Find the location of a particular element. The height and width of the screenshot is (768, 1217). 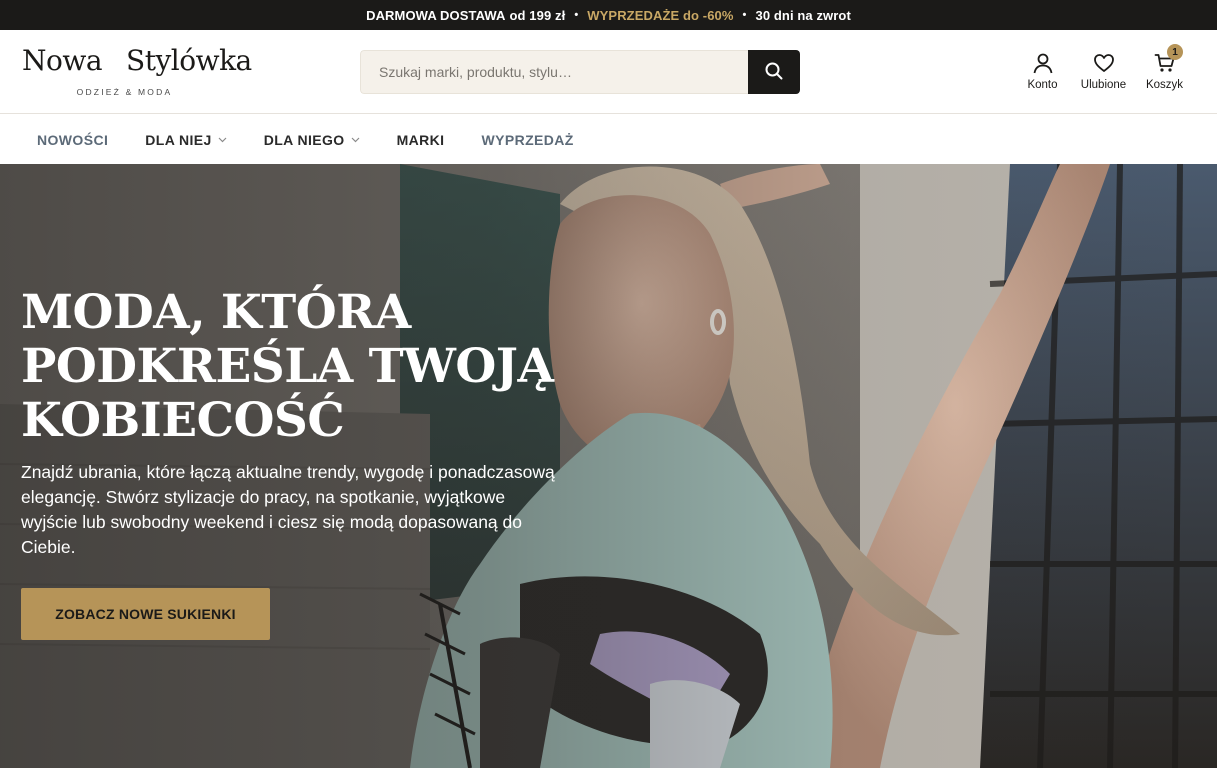

account-button: Konto is located at coordinates (1042, 70).